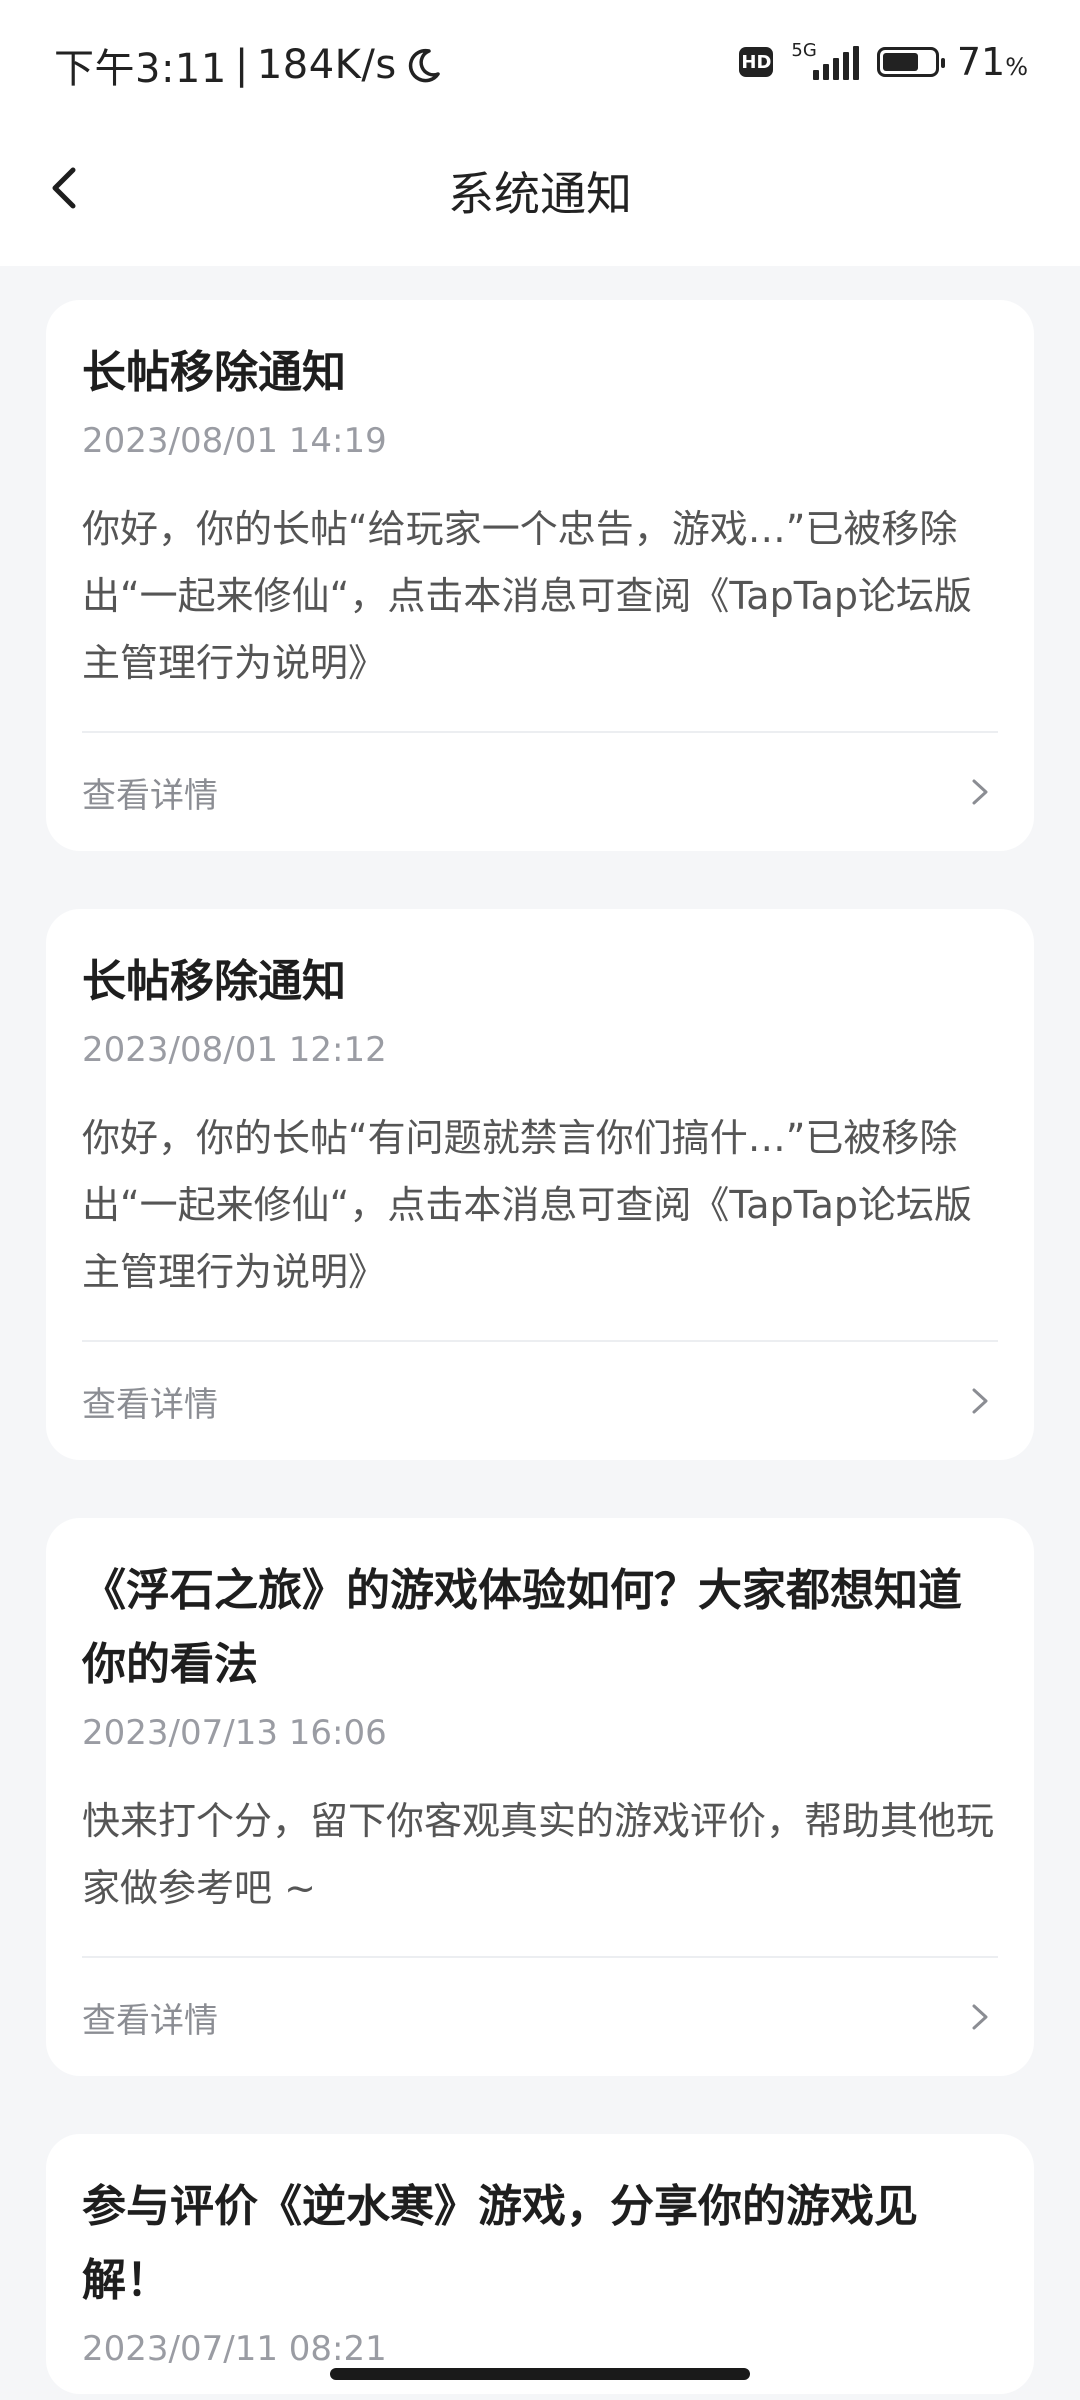 The image size is (1080, 2400). What do you see at coordinates (326, 65) in the screenshot?
I see `network-speed: 184K/s` at bounding box center [326, 65].